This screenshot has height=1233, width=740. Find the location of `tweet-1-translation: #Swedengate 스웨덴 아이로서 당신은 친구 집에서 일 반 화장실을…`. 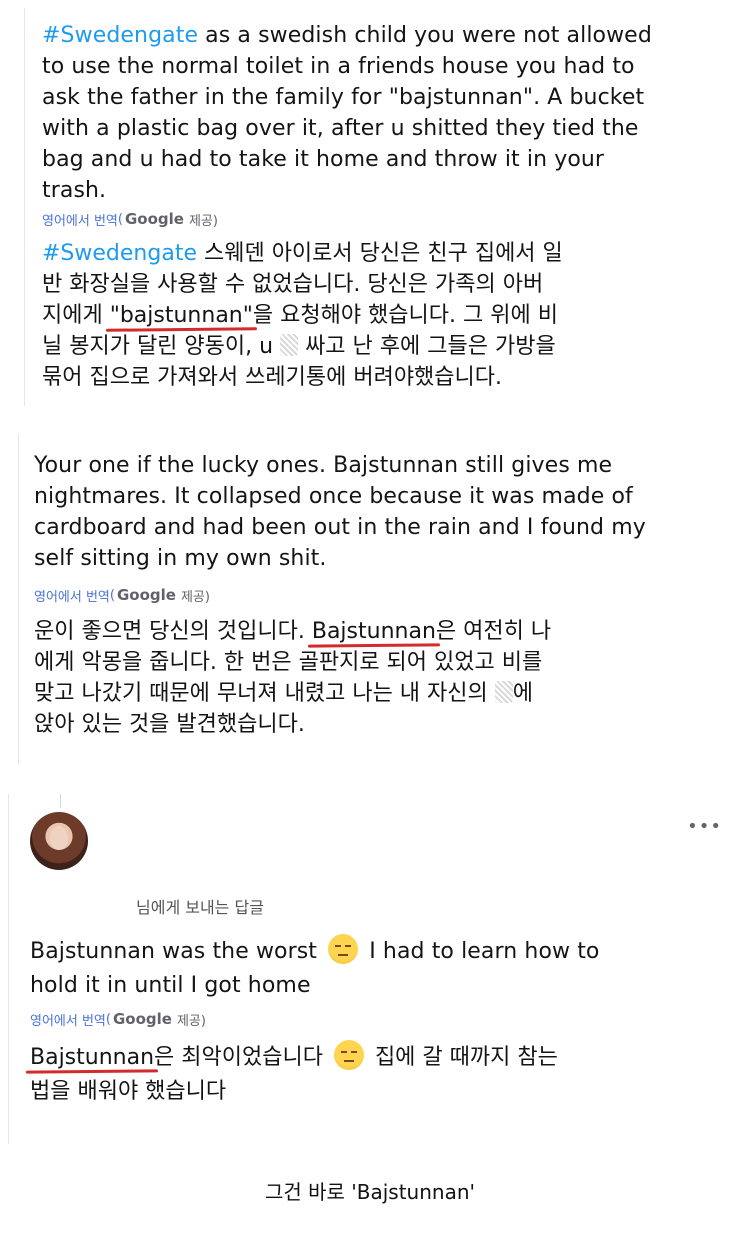

tweet-1-translation: #Swedengate 스웨덴 아이로서 당신은 친구 집에서 일 반 화장실을… is located at coordinates (302, 315).